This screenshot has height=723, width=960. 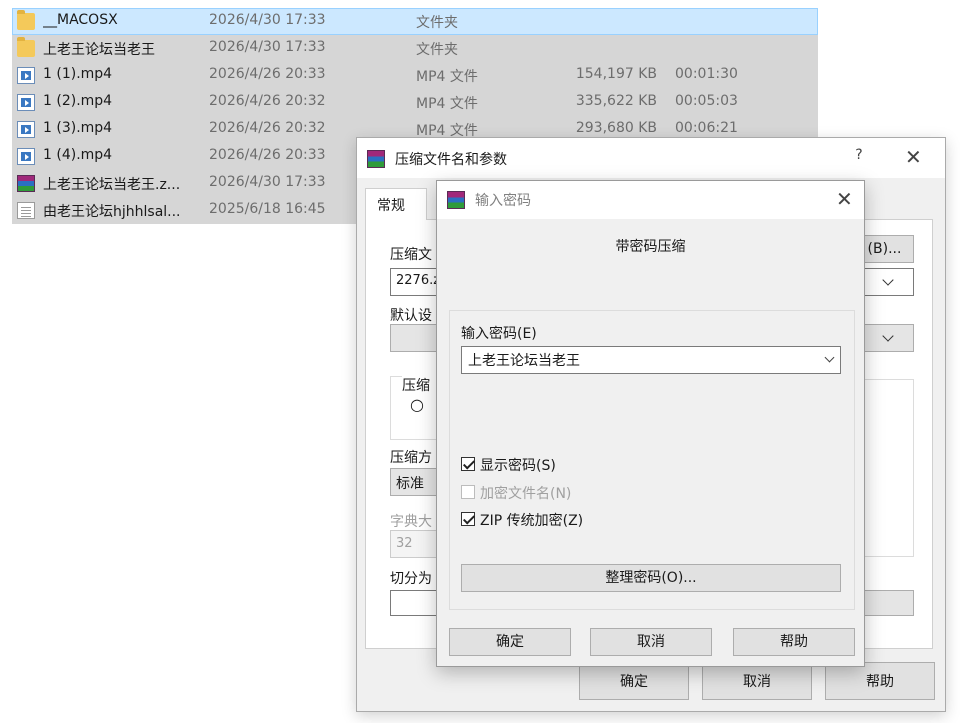 What do you see at coordinates (526, 494) in the screenshot?
I see `encrypt-filenames-label: 加密文件名(N)` at bounding box center [526, 494].